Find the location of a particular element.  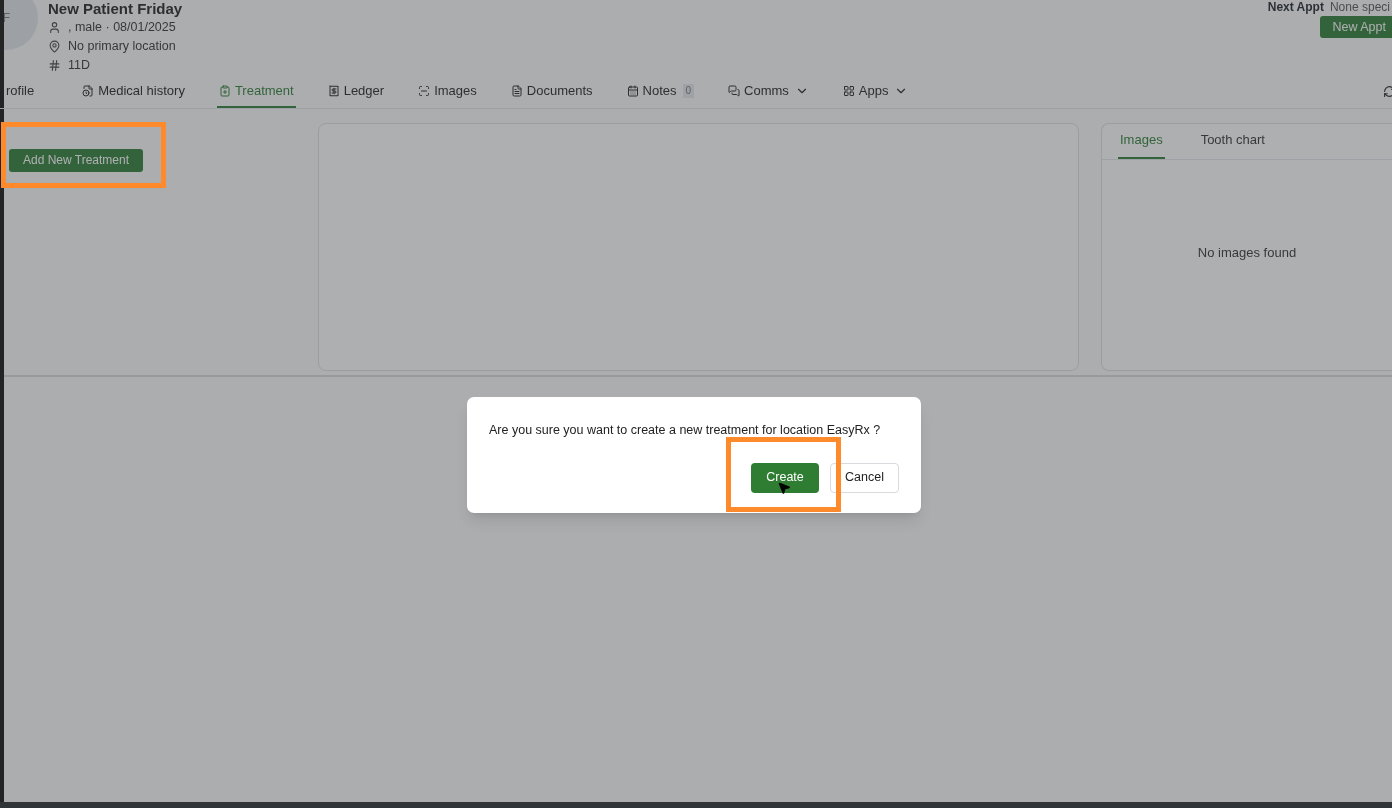

create-button: Create is located at coordinates (785, 477).